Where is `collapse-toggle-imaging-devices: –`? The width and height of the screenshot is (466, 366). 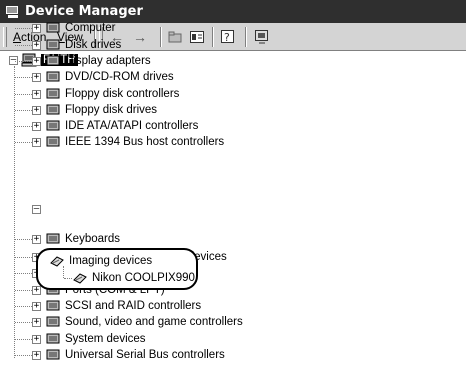
collapse-toggle-imaging-devices: – is located at coordinates (36, 209).